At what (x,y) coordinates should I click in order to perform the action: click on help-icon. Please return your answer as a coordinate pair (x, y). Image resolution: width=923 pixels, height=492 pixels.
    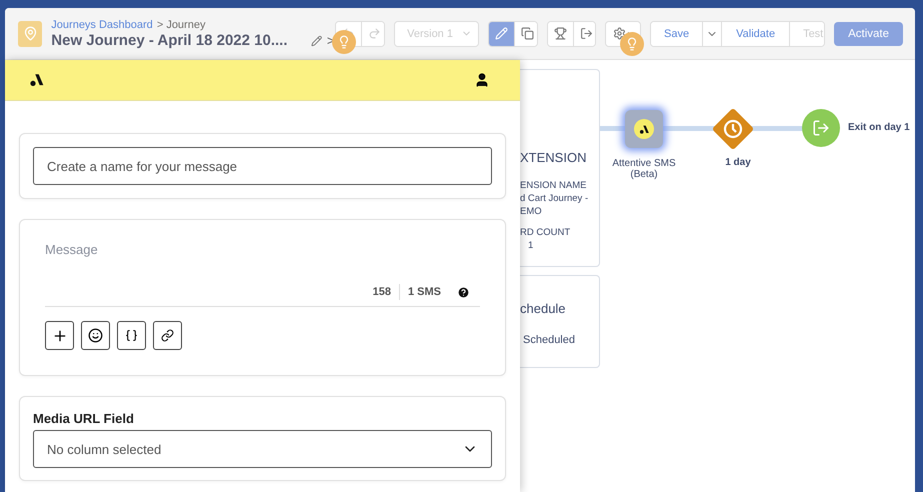
    Looking at the image, I should click on (463, 292).